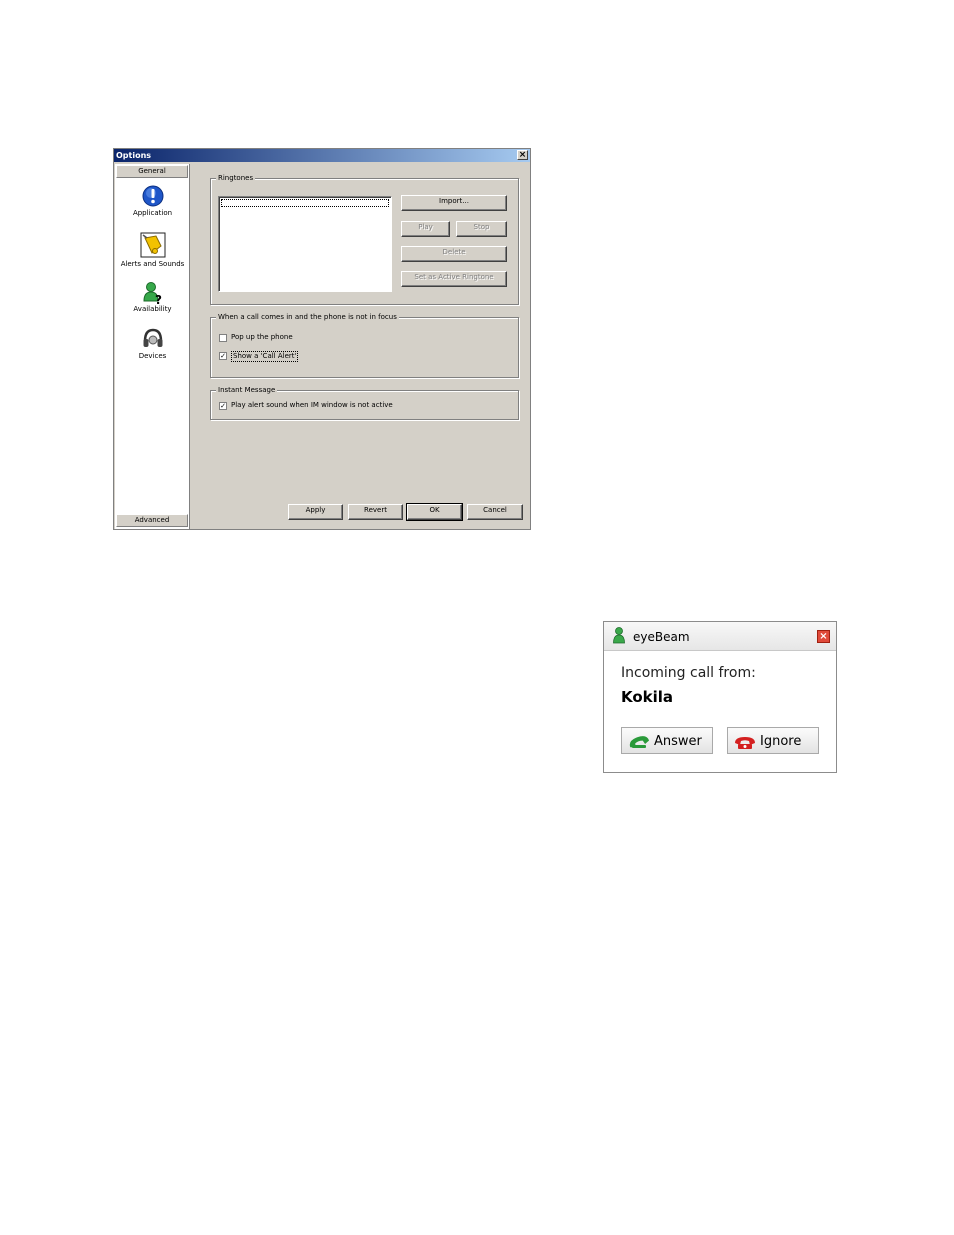 The width and height of the screenshot is (954, 1235). What do you see at coordinates (315, 512) in the screenshot?
I see `apply-button: Apply` at bounding box center [315, 512].